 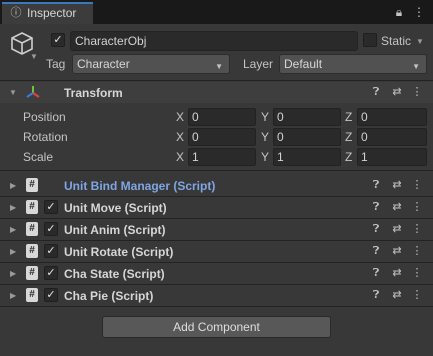 What do you see at coordinates (214, 41) in the screenshot?
I see `object-name-field: CharacterObj` at bounding box center [214, 41].